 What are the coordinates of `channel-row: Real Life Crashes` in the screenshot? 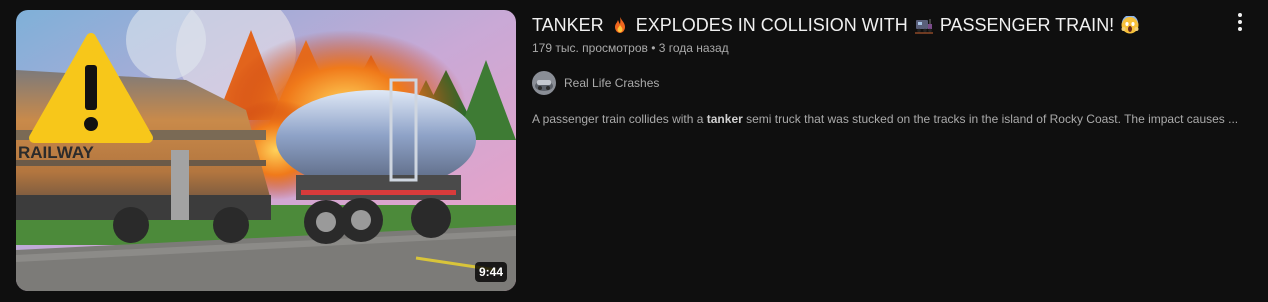 It's located at (882, 83).